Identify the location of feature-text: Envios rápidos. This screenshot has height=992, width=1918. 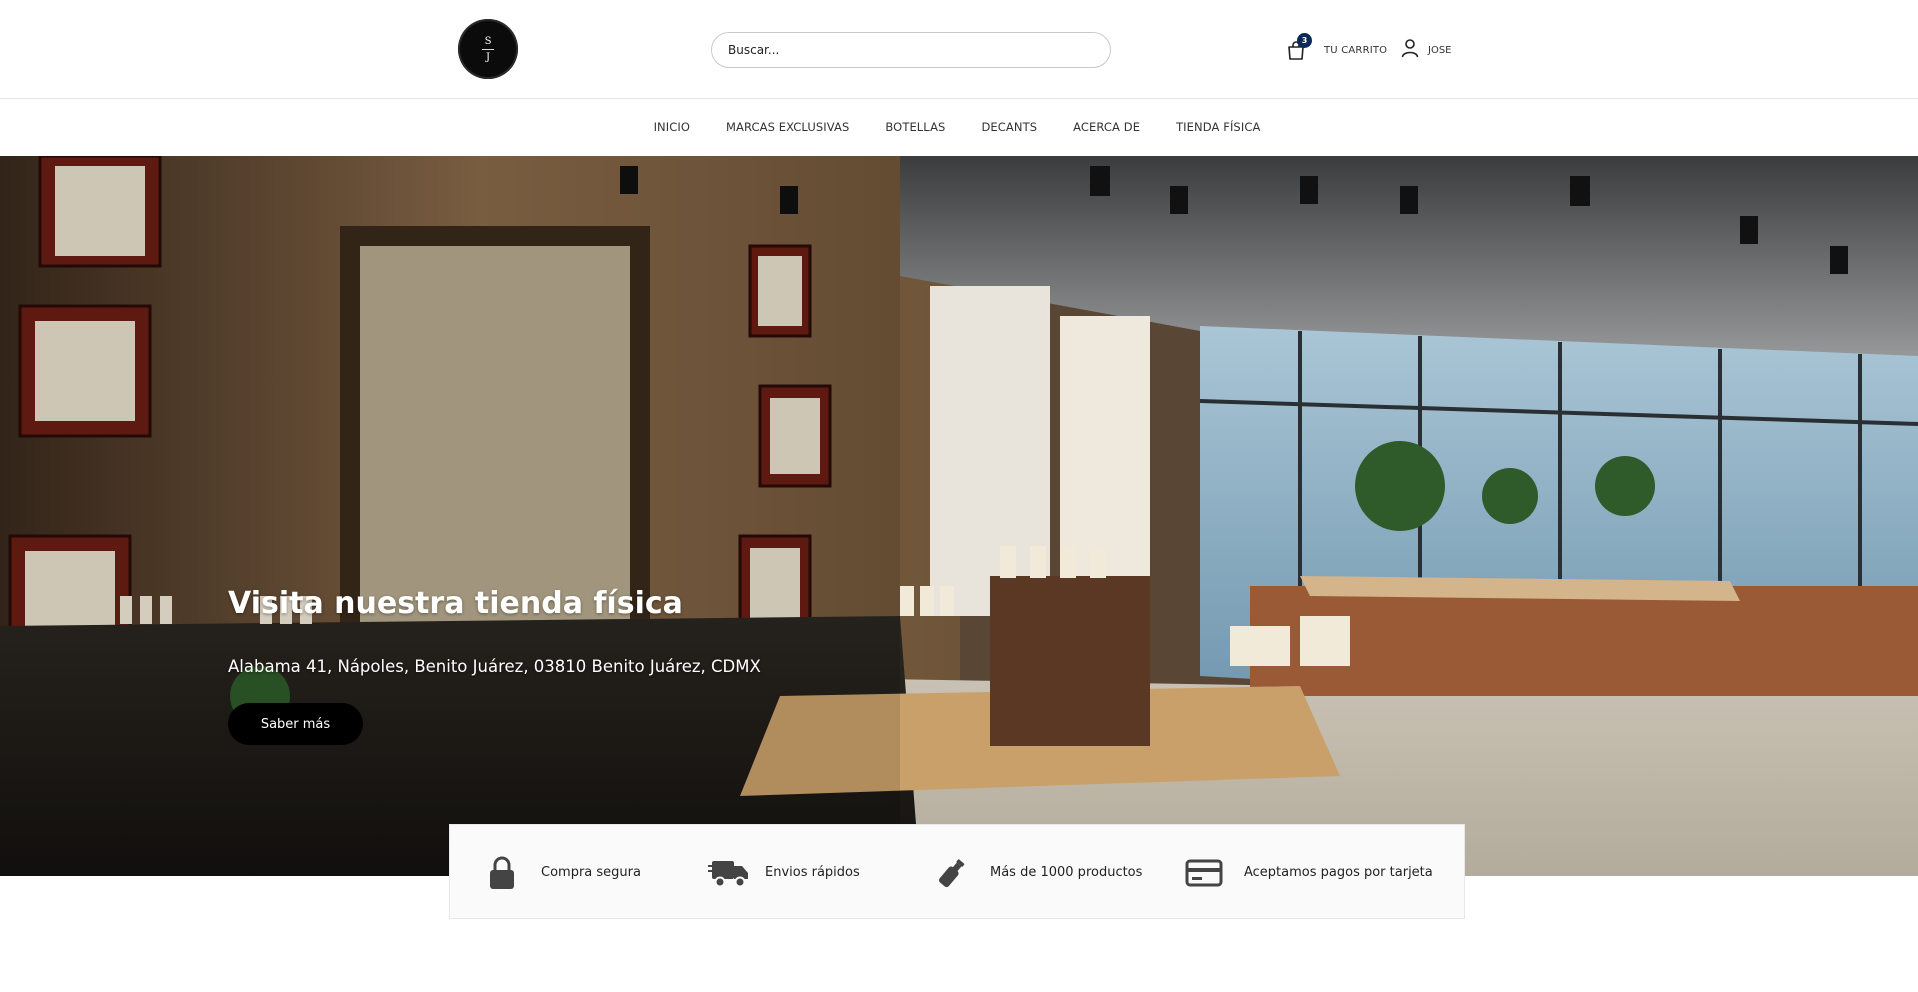
(812, 872).